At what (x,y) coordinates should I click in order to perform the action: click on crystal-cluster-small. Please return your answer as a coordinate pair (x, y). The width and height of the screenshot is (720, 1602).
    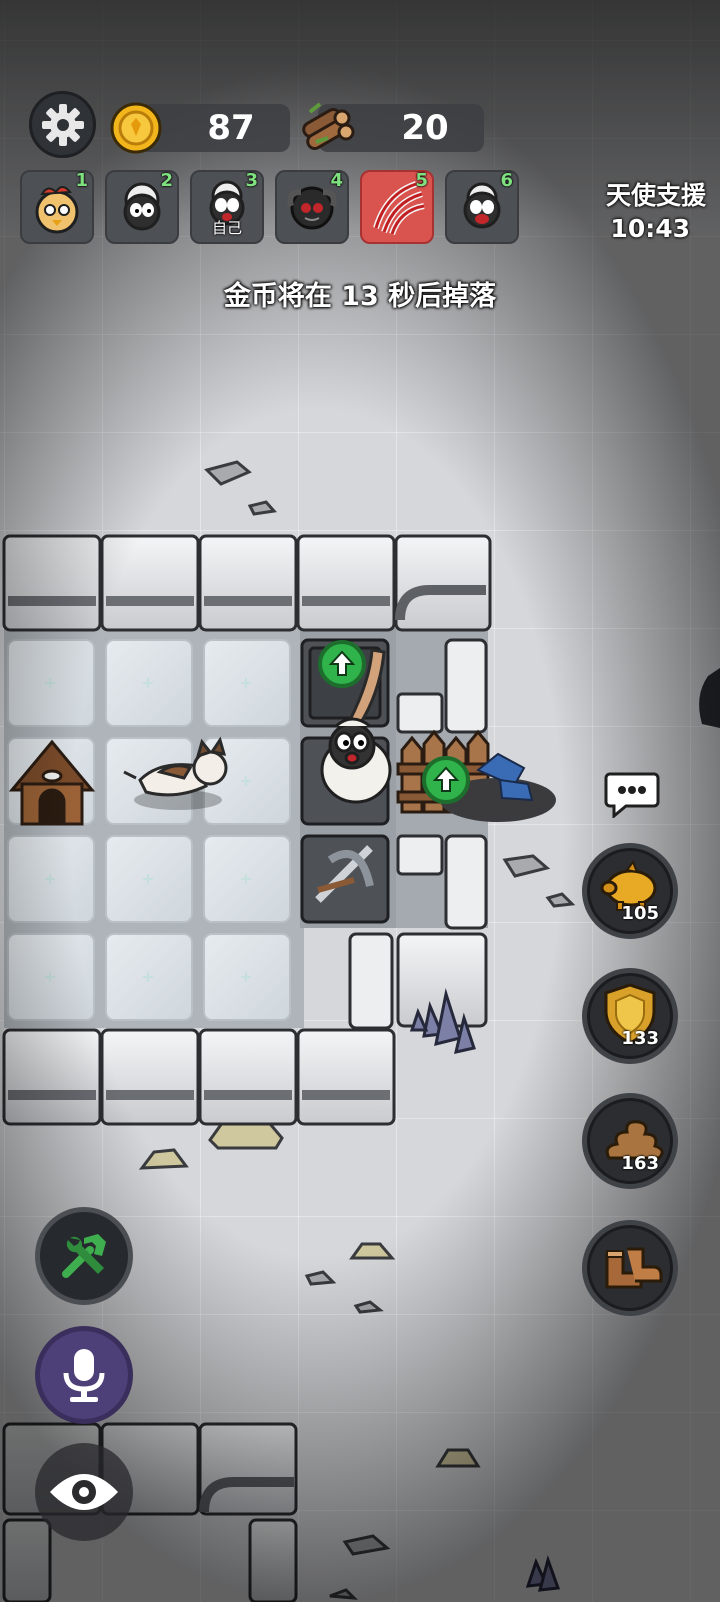
    Looking at the image, I should click on (543, 1573).